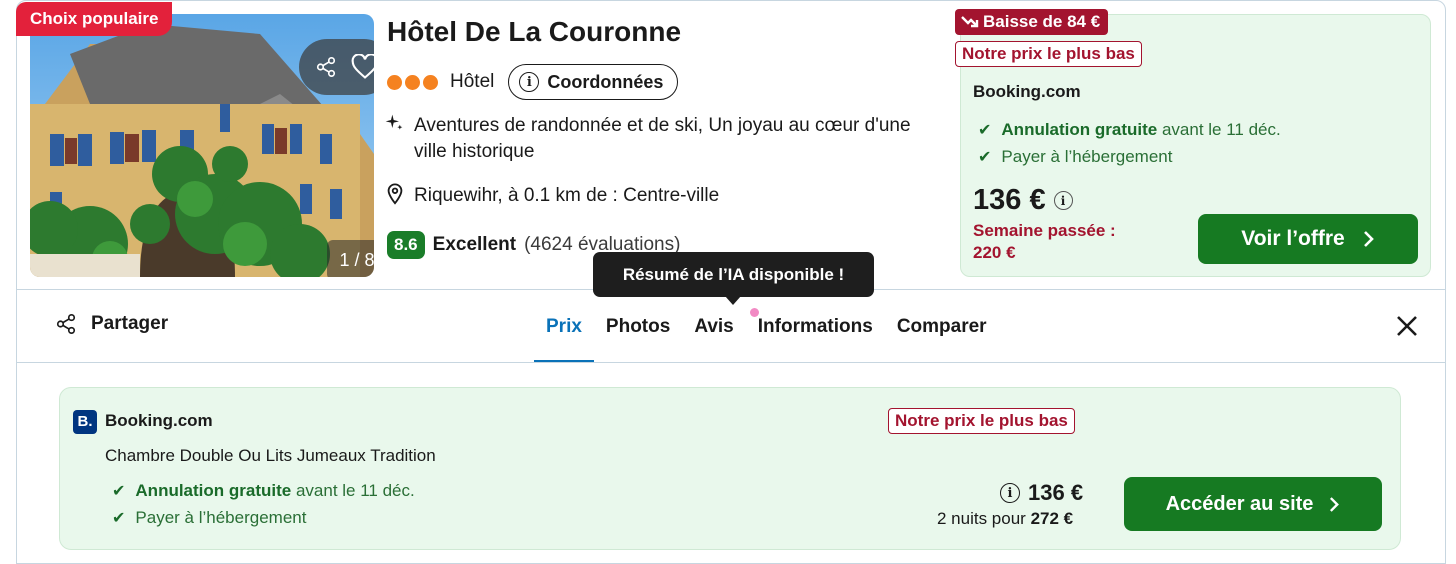 Image resolution: width=1456 pixels, height=564 pixels. I want to click on rating-dots, so click(412, 82).